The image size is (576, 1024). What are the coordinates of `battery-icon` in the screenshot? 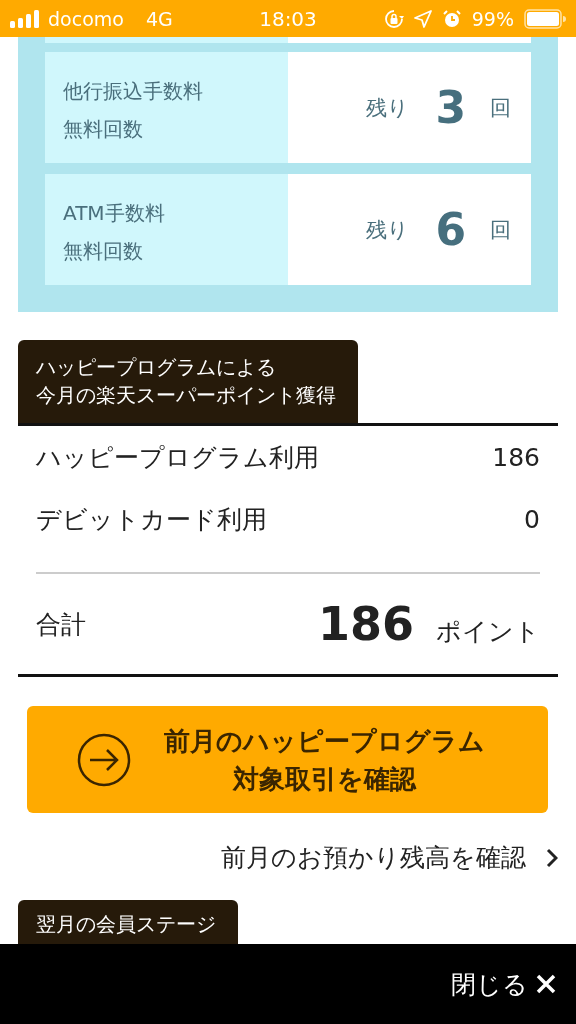 It's located at (545, 18).